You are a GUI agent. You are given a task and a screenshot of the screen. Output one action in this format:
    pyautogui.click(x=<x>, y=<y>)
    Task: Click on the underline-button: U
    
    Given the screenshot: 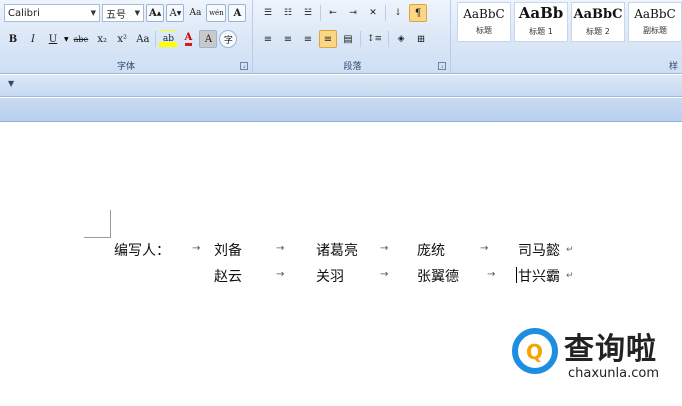 What is the action you would take?
    pyautogui.click(x=53, y=39)
    